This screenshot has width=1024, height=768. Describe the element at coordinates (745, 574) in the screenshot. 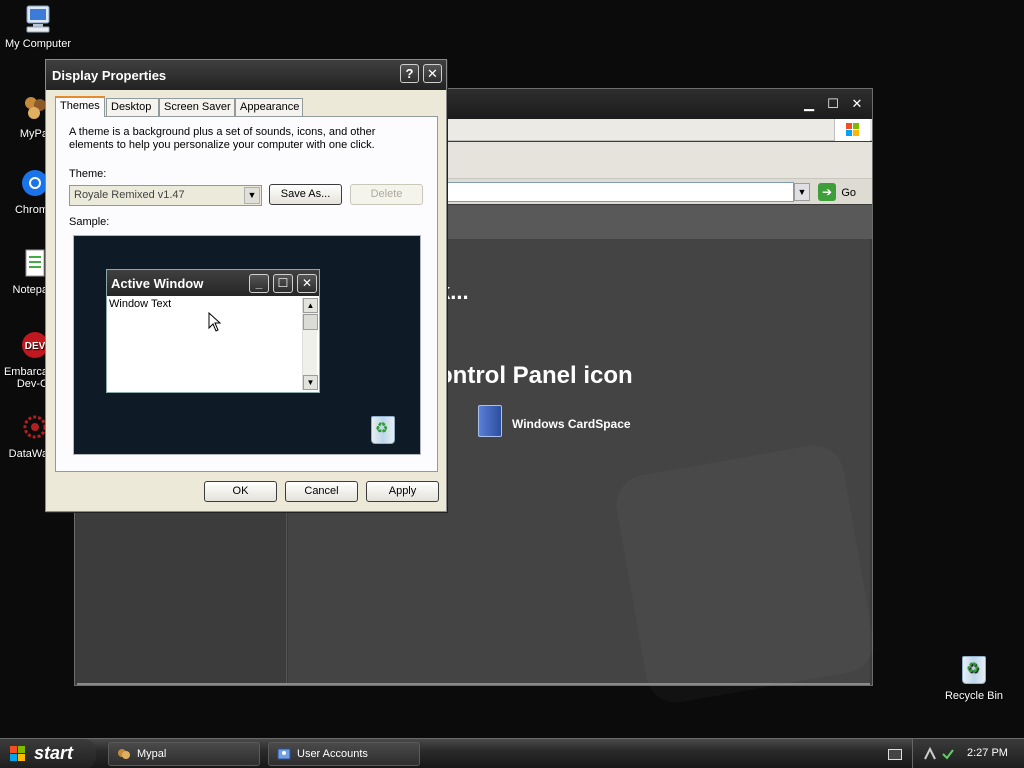

I see `watermark-graphic` at that location.